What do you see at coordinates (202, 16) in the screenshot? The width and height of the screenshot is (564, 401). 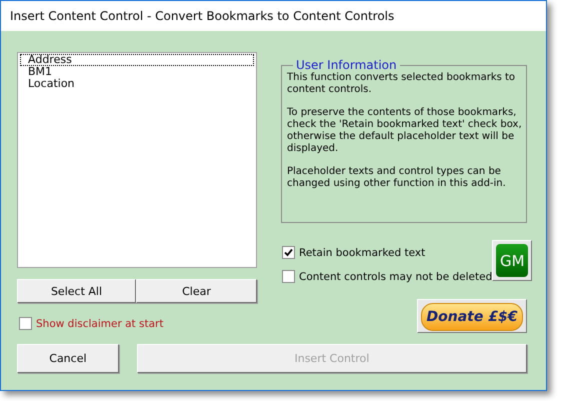 I see `window-title: Insert Content Control - Convert Bookmarks to Content Controls` at bounding box center [202, 16].